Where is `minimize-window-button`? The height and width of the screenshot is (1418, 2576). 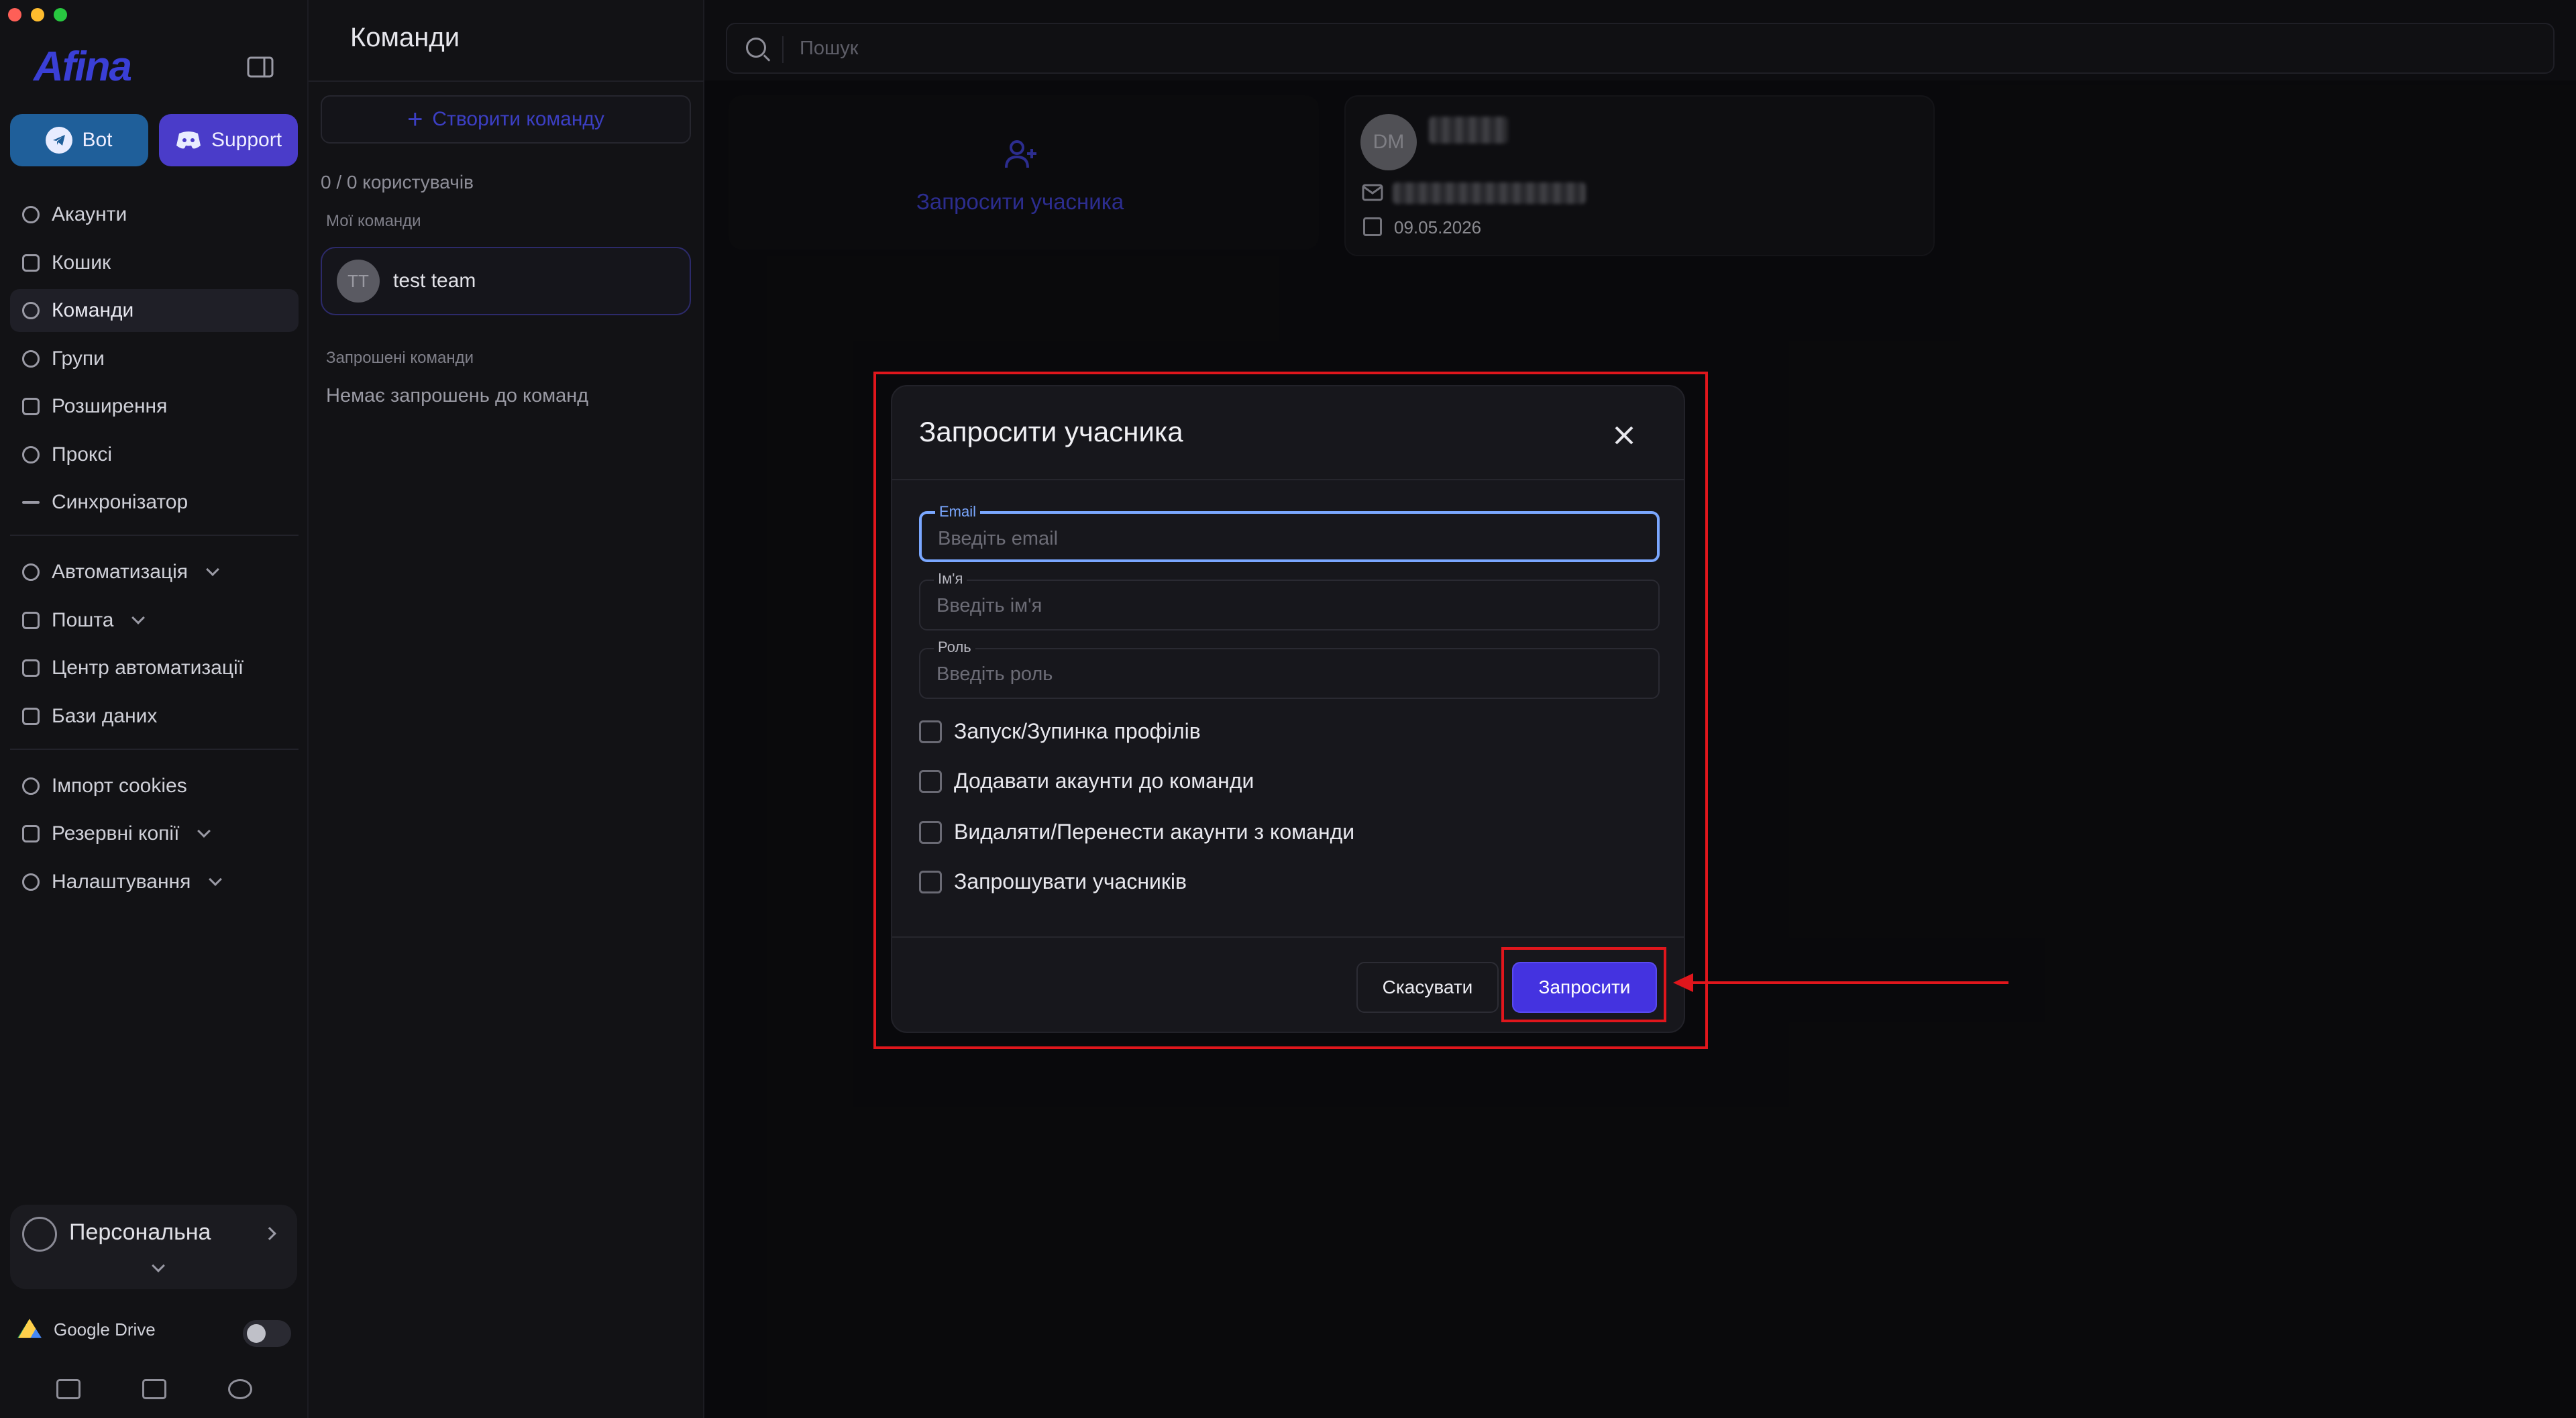
minimize-window-button is located at coordinates (37, 14).